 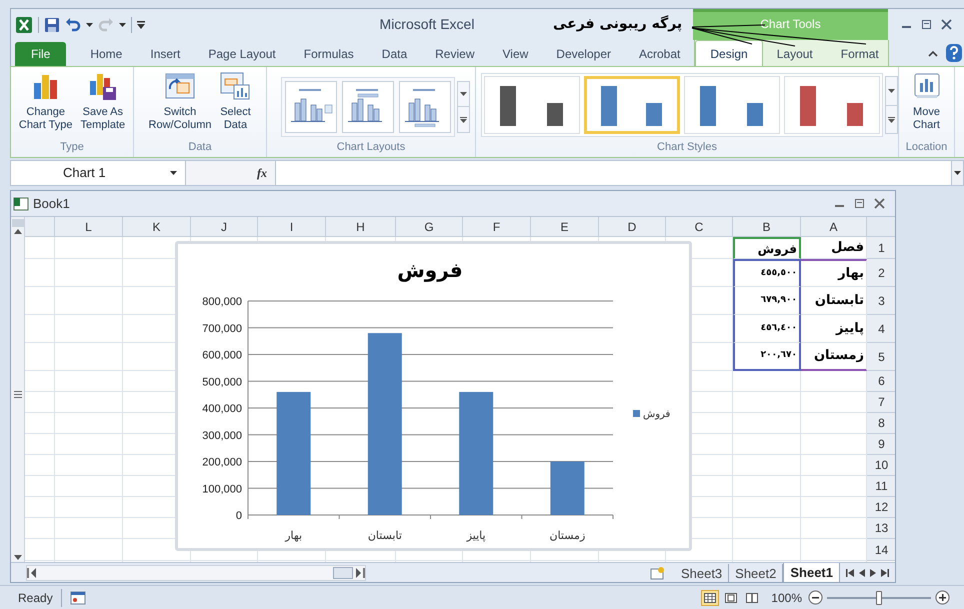 What do you see at coordinates (632, 227) in the screenshot?
I see `column-header: D` at bounding box center [632, 227].